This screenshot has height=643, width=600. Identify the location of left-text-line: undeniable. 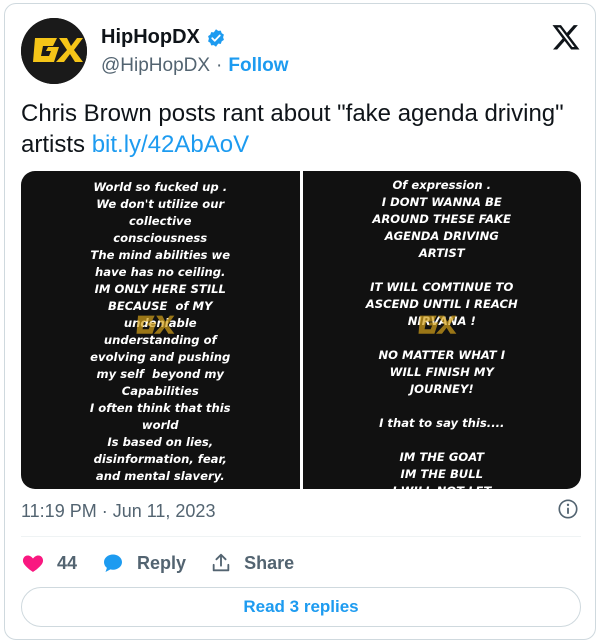
(160, 323).